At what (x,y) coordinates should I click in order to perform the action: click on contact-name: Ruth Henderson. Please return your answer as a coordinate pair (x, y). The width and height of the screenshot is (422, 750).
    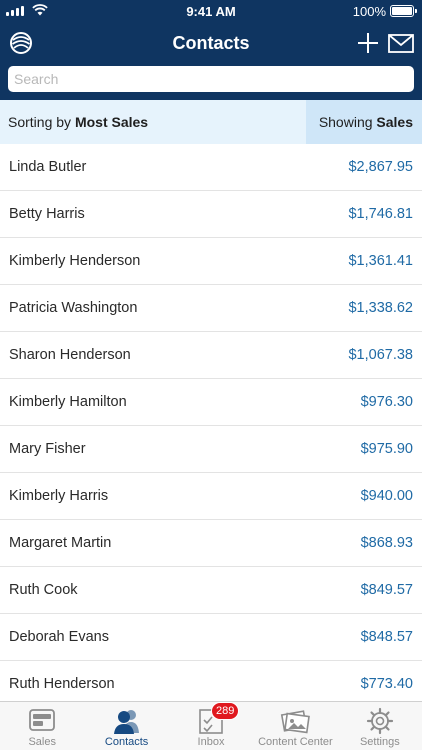
    Looking at the image, I should click on (62, 684).